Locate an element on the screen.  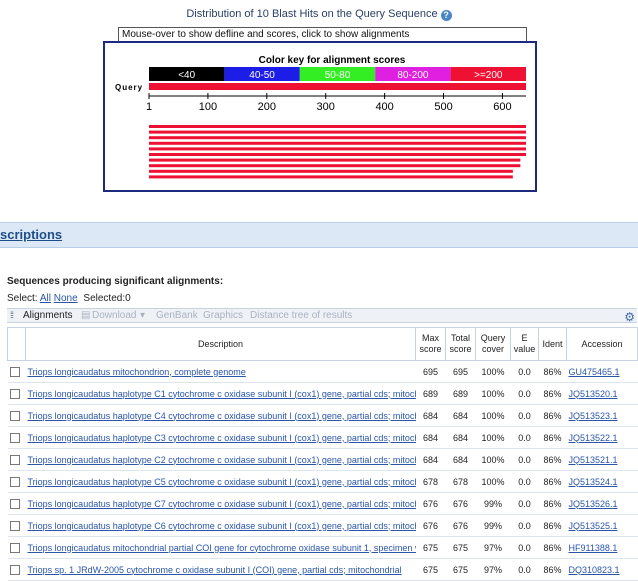
row-accession-cell: JQ513521.1 is located at coordinates (602, 459).